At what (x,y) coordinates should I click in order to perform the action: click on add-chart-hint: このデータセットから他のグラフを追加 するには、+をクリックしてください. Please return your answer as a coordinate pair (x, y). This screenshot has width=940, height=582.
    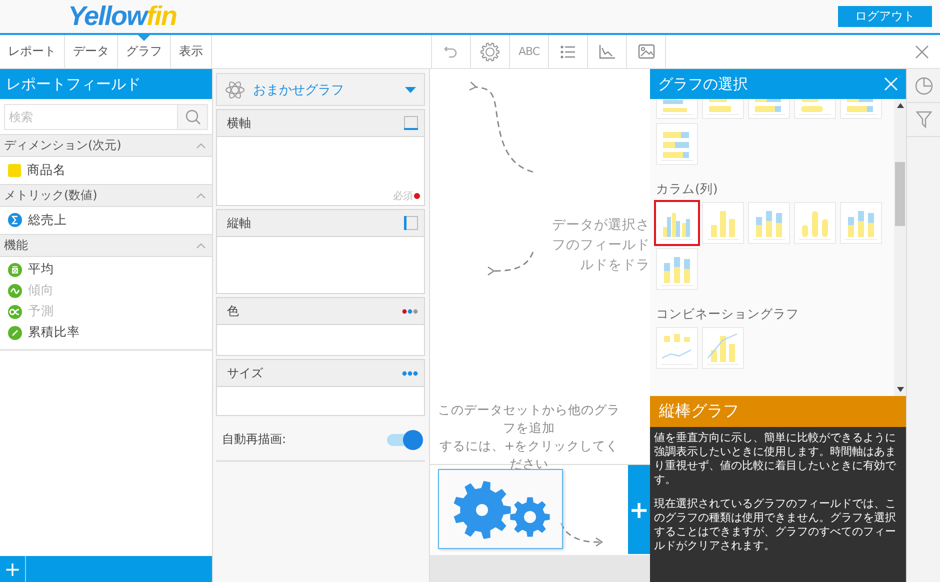
    Looking at the image, I should click on (529, 437).